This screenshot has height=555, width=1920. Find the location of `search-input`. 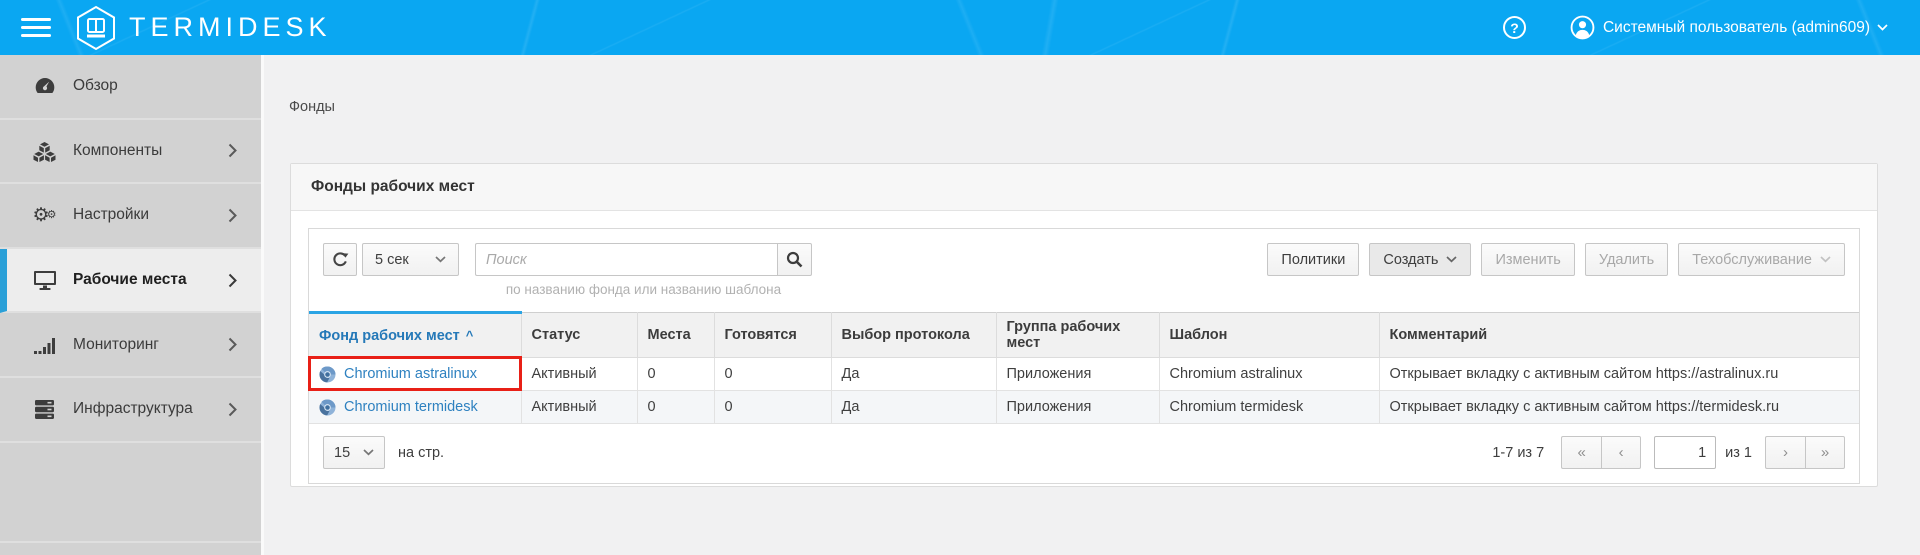

search-input is located at coordinates (626, 259).